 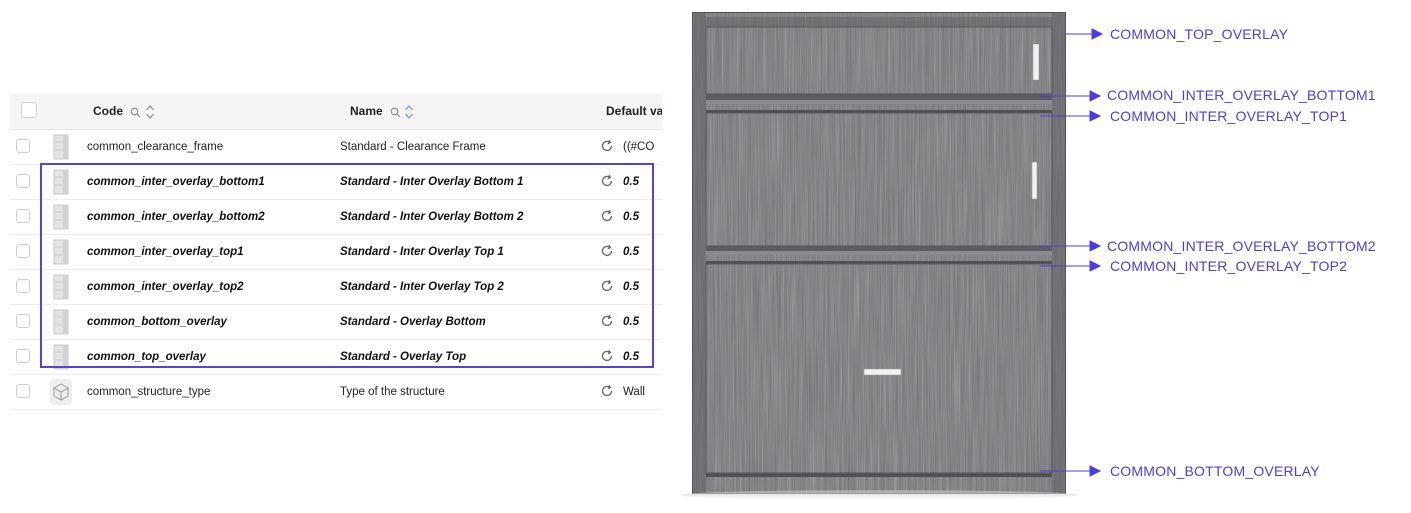 What do you see at coordinates (422, 287) in the screenshot?
I see `row-name: Standard - Inter Overlay Top 2` at bounding box center [422, 287].